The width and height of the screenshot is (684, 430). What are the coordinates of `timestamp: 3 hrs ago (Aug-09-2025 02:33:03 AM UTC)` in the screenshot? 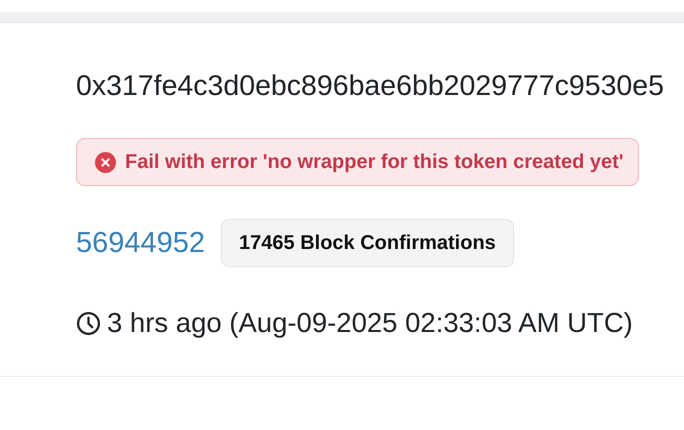 It's located at (370, 323).